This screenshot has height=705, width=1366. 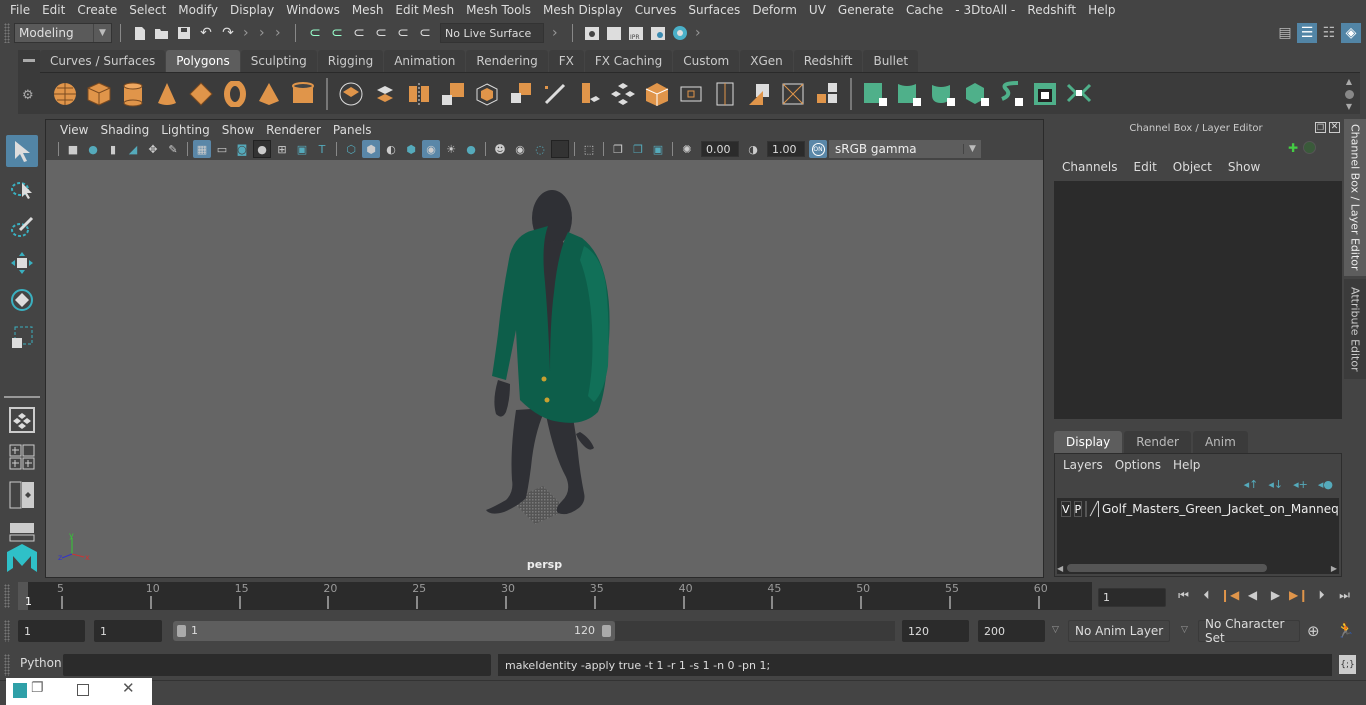 I want to click on cbox-menu-object: Object, so click(x=1192, y=167).